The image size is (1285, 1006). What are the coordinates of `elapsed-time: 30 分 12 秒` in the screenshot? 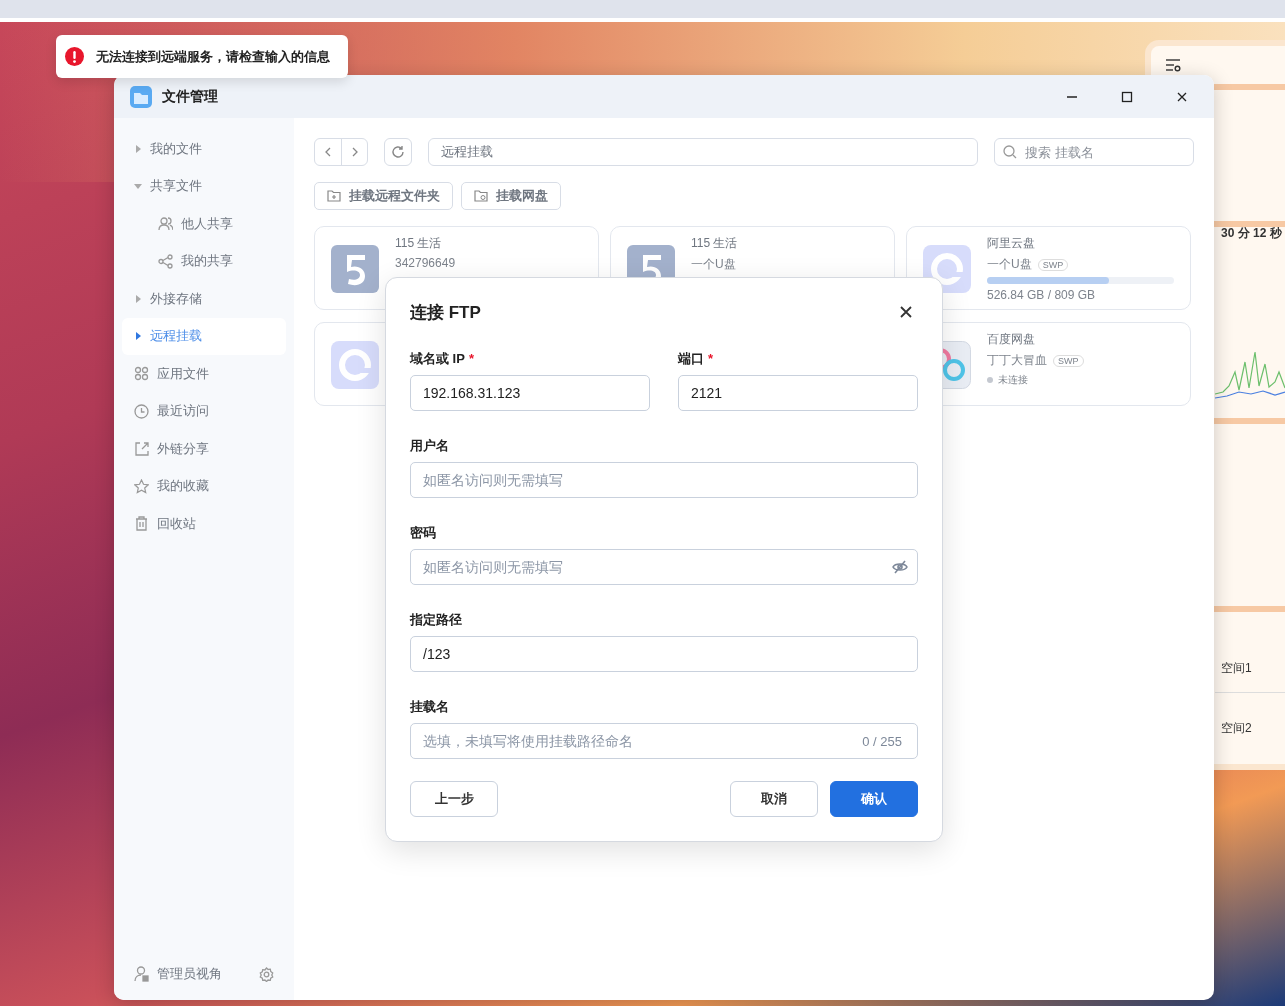 It's located at (1251, 233).